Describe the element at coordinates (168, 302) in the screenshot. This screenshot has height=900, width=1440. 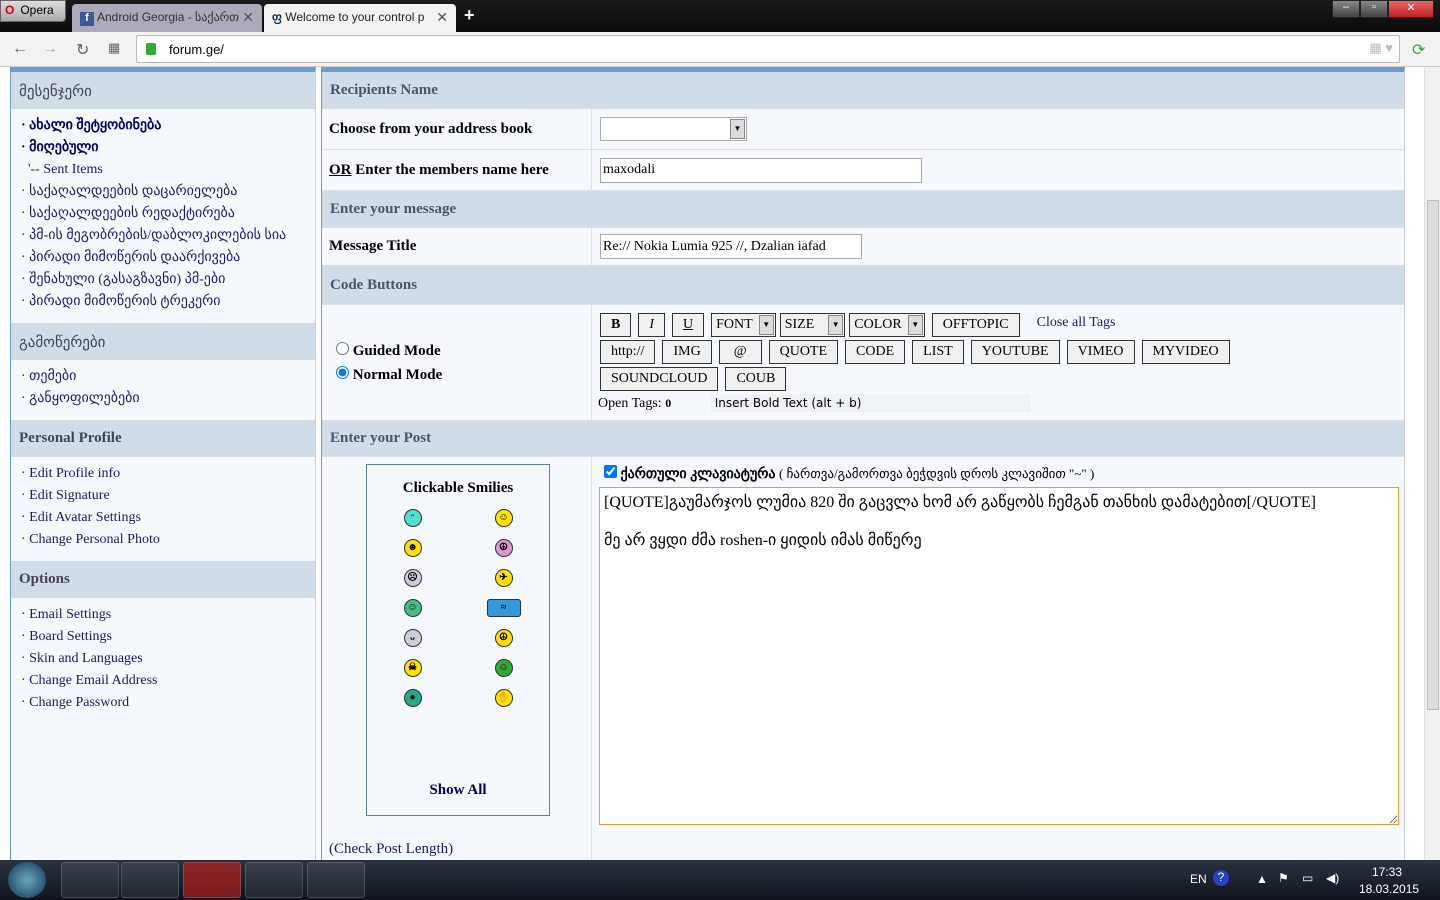
I see `sidebar-link: · პირადი მიმოწერის ტრეკერი` at that location.